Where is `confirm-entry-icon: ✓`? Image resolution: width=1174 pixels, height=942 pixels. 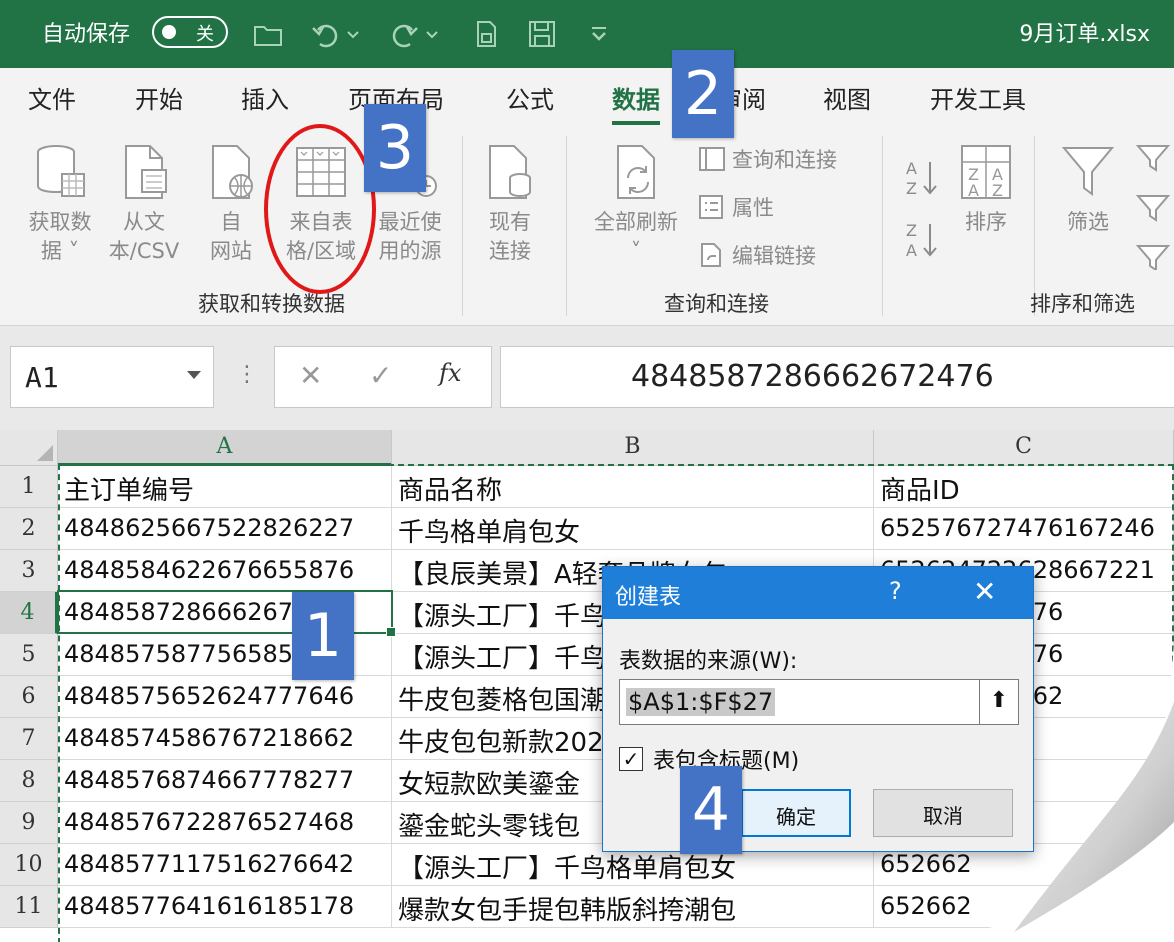
confirm-entry-icon: ✓ is located at coordinates (380, 375).